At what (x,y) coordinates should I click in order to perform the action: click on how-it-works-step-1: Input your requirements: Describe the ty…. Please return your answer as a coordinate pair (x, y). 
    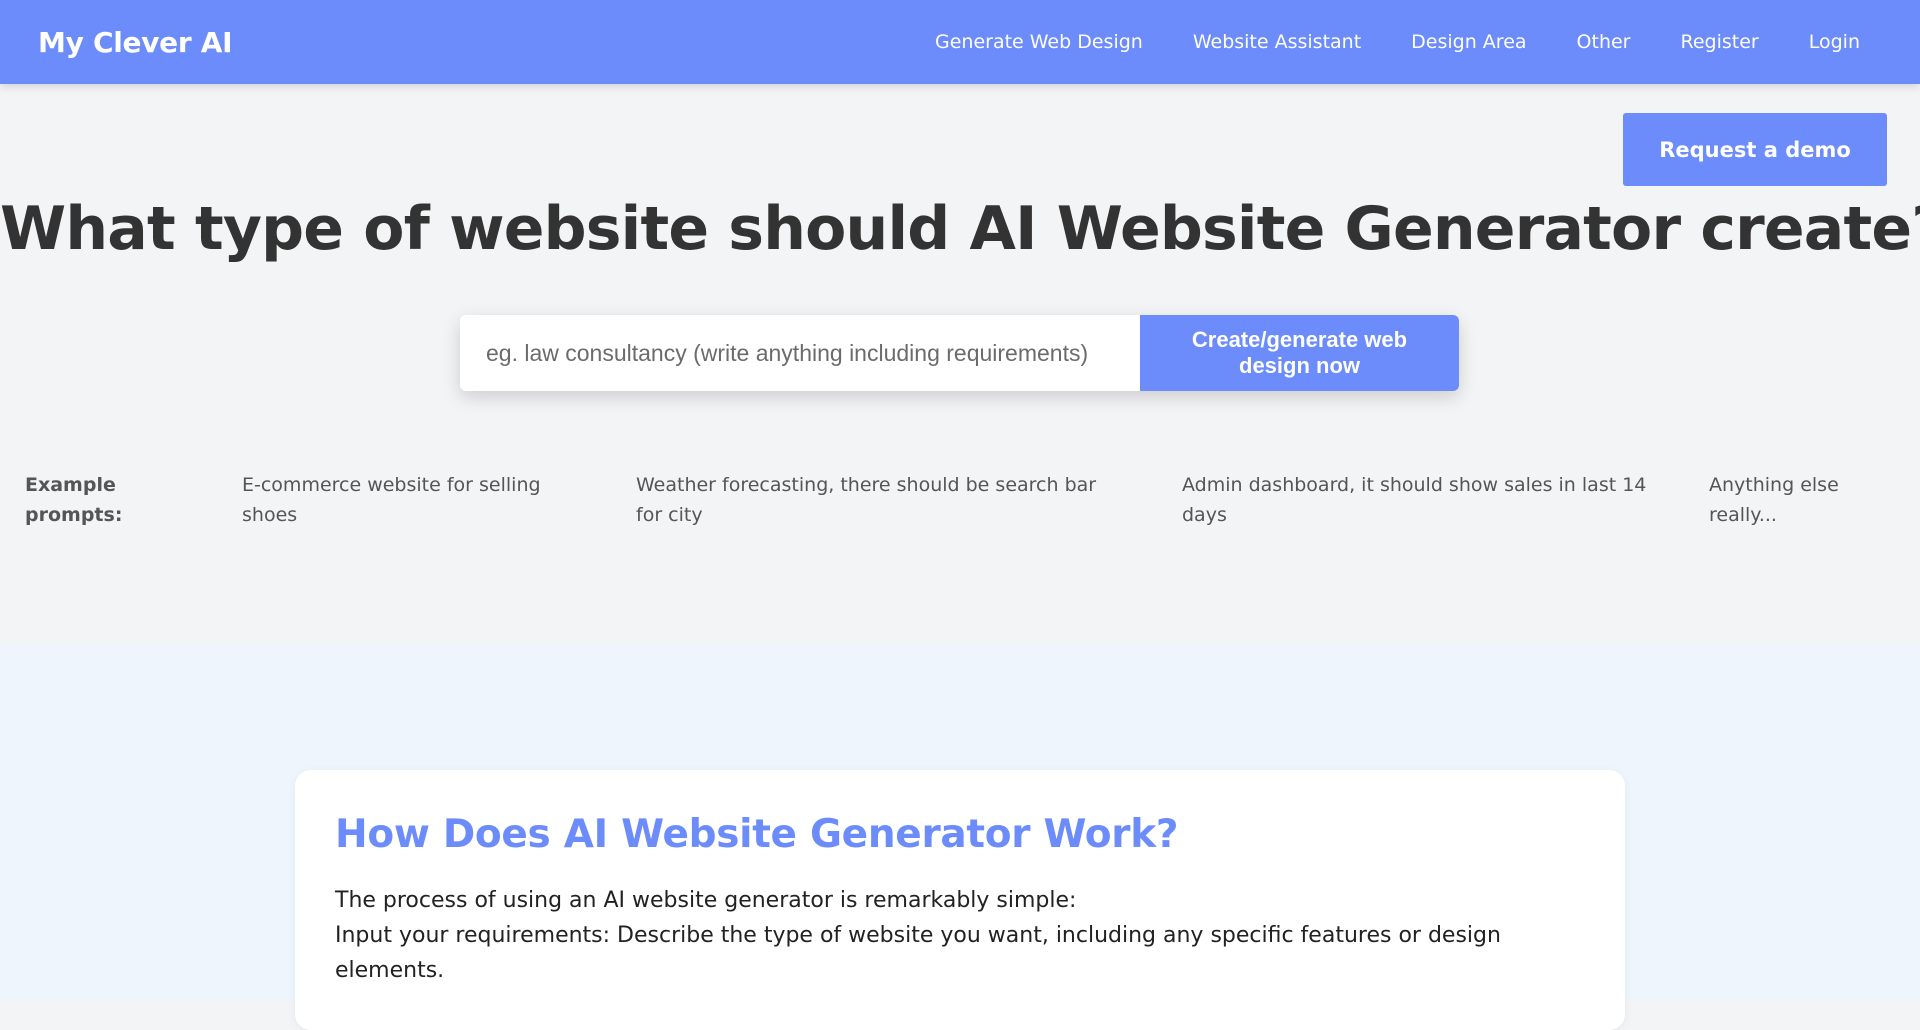
    Looking at the image, I should click on (918, 953).